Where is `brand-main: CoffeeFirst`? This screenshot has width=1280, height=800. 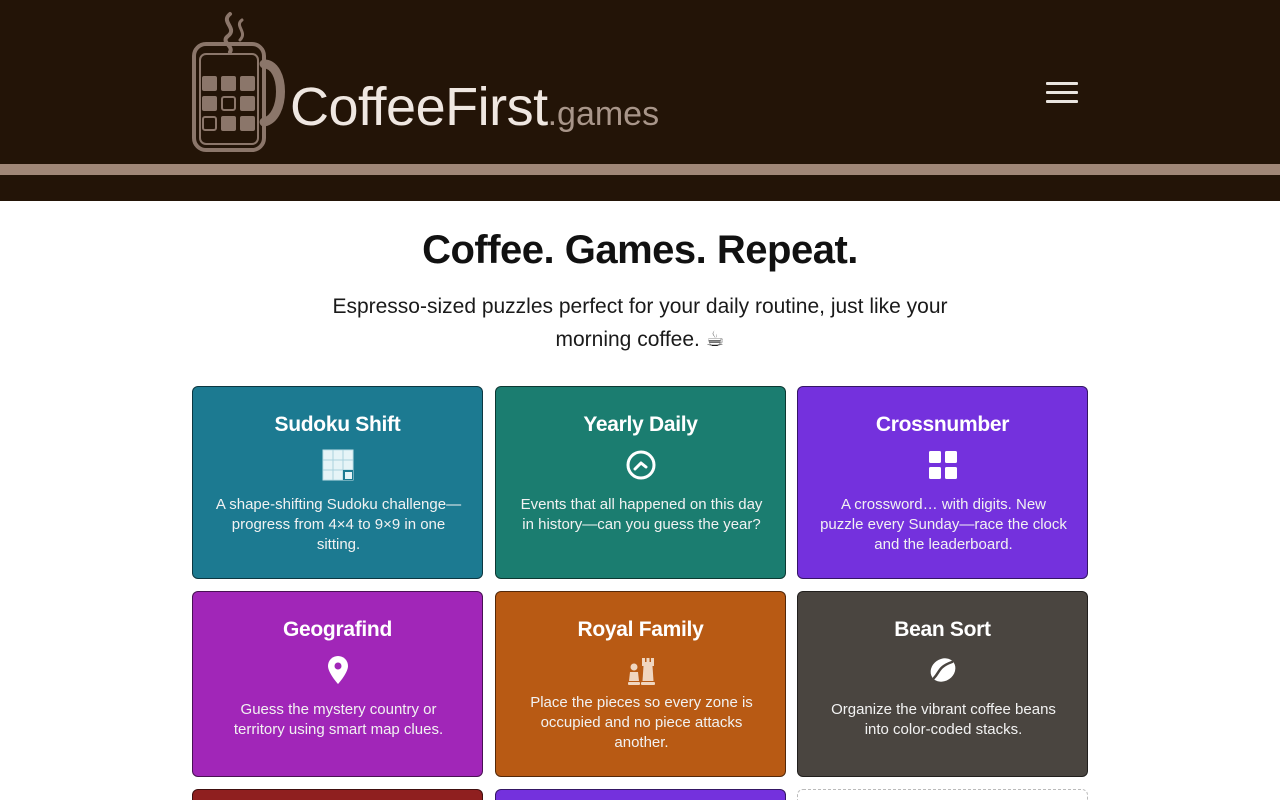
brand-main: CoffeeFirst is located at coordinates (419, 107).